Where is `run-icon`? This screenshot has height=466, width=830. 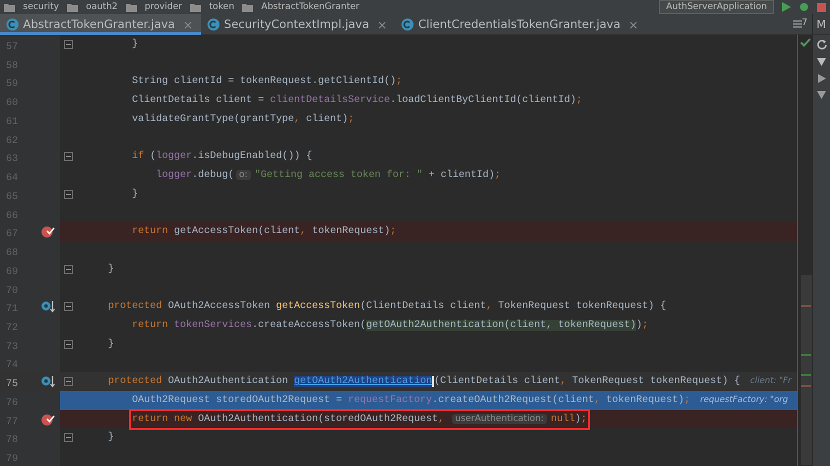 run-icon is located at coordinates (786, 7).